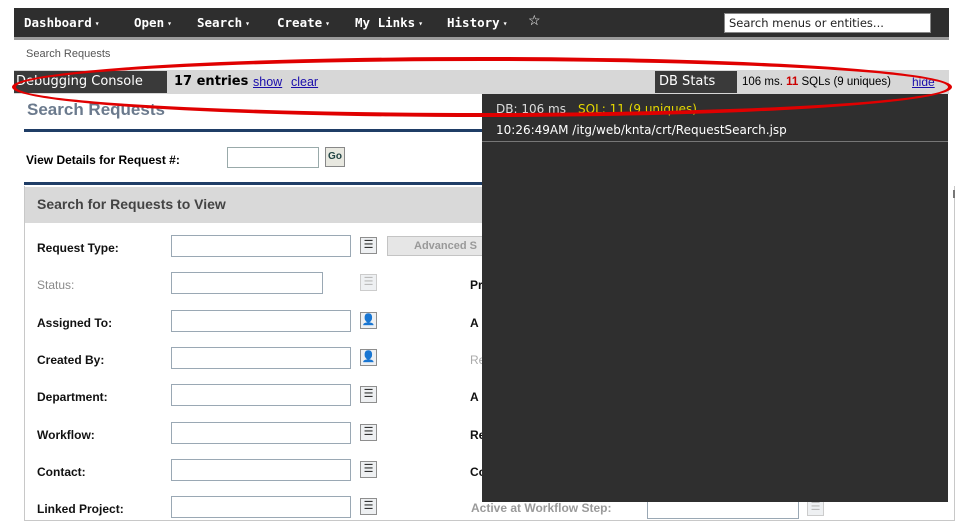 This screenshot has width=957, height=521. I want to click on go-button: Go, so click(335, 157).